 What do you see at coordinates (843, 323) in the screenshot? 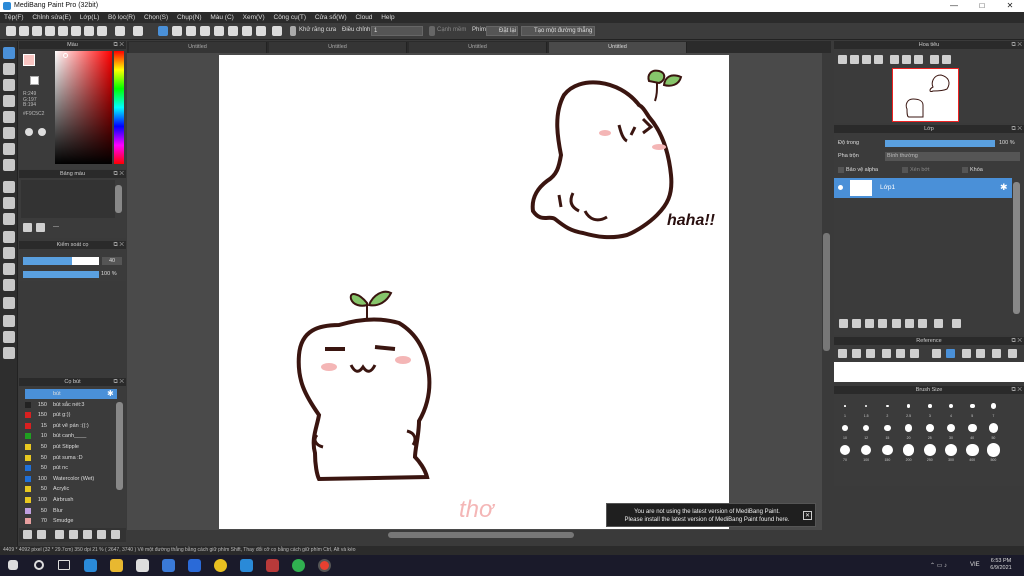
I see `new-layer-icon` at bounding box center [843, 323].